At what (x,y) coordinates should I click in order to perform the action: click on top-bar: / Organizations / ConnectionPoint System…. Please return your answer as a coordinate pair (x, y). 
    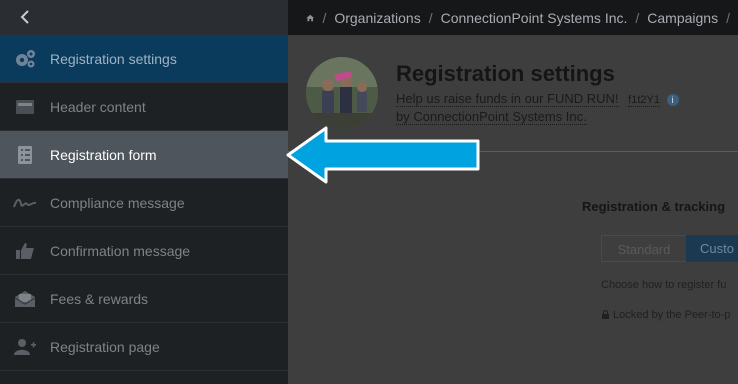
    Looking at the image, I should click on (369, 17).